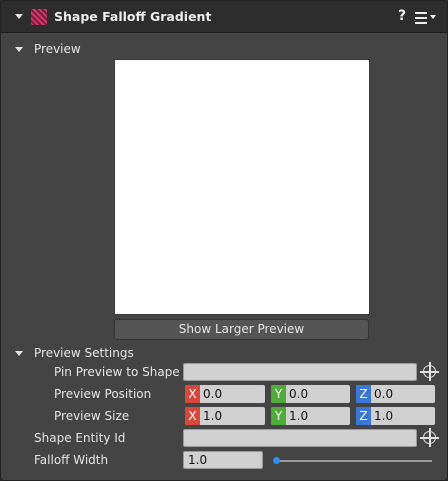  Describe the element at coordinates (395, 416) in the screenshot. I see `size-z-field: Z 1.0` at that location.